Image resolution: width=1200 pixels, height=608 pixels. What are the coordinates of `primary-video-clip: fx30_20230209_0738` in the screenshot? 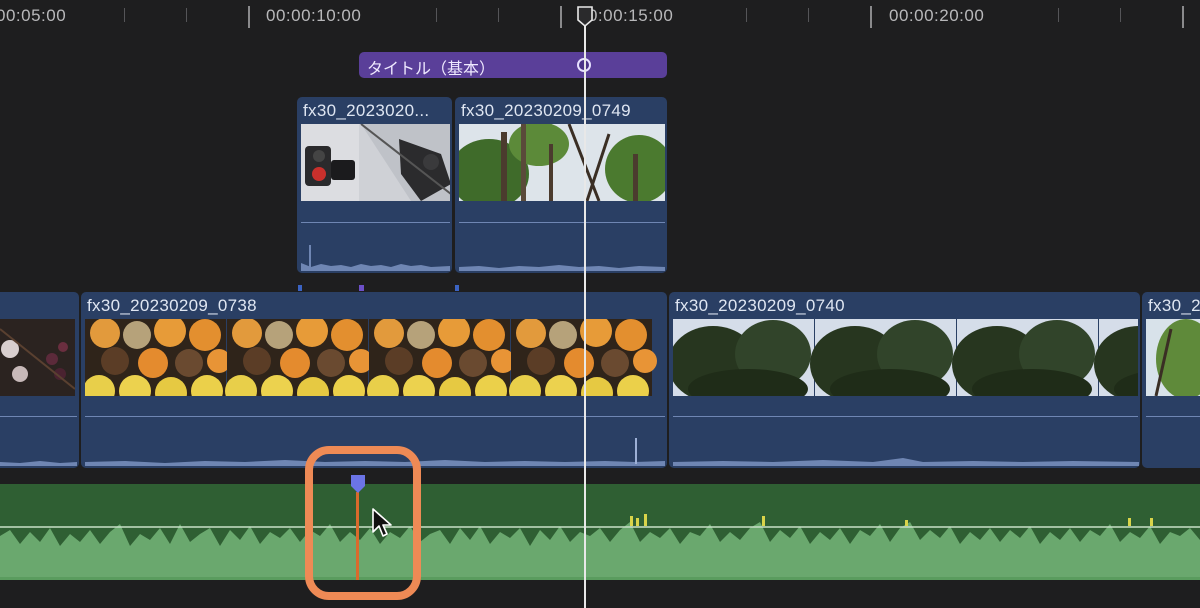 It's located at (374, 380).